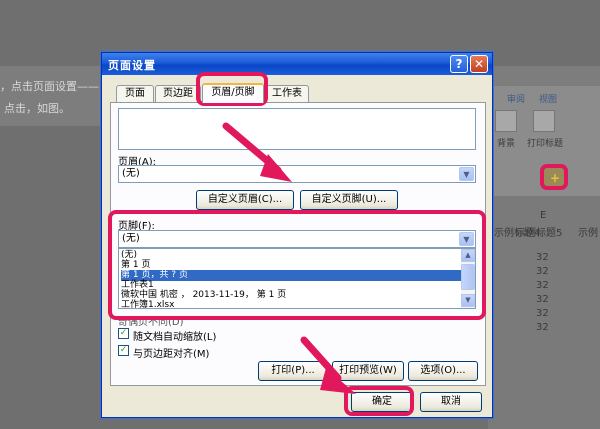 This screenshot has height=429, width=600. Describe the element at coordinates (132, 65) in the screenshot. I see `dialog-title: 页面设置` at that location.